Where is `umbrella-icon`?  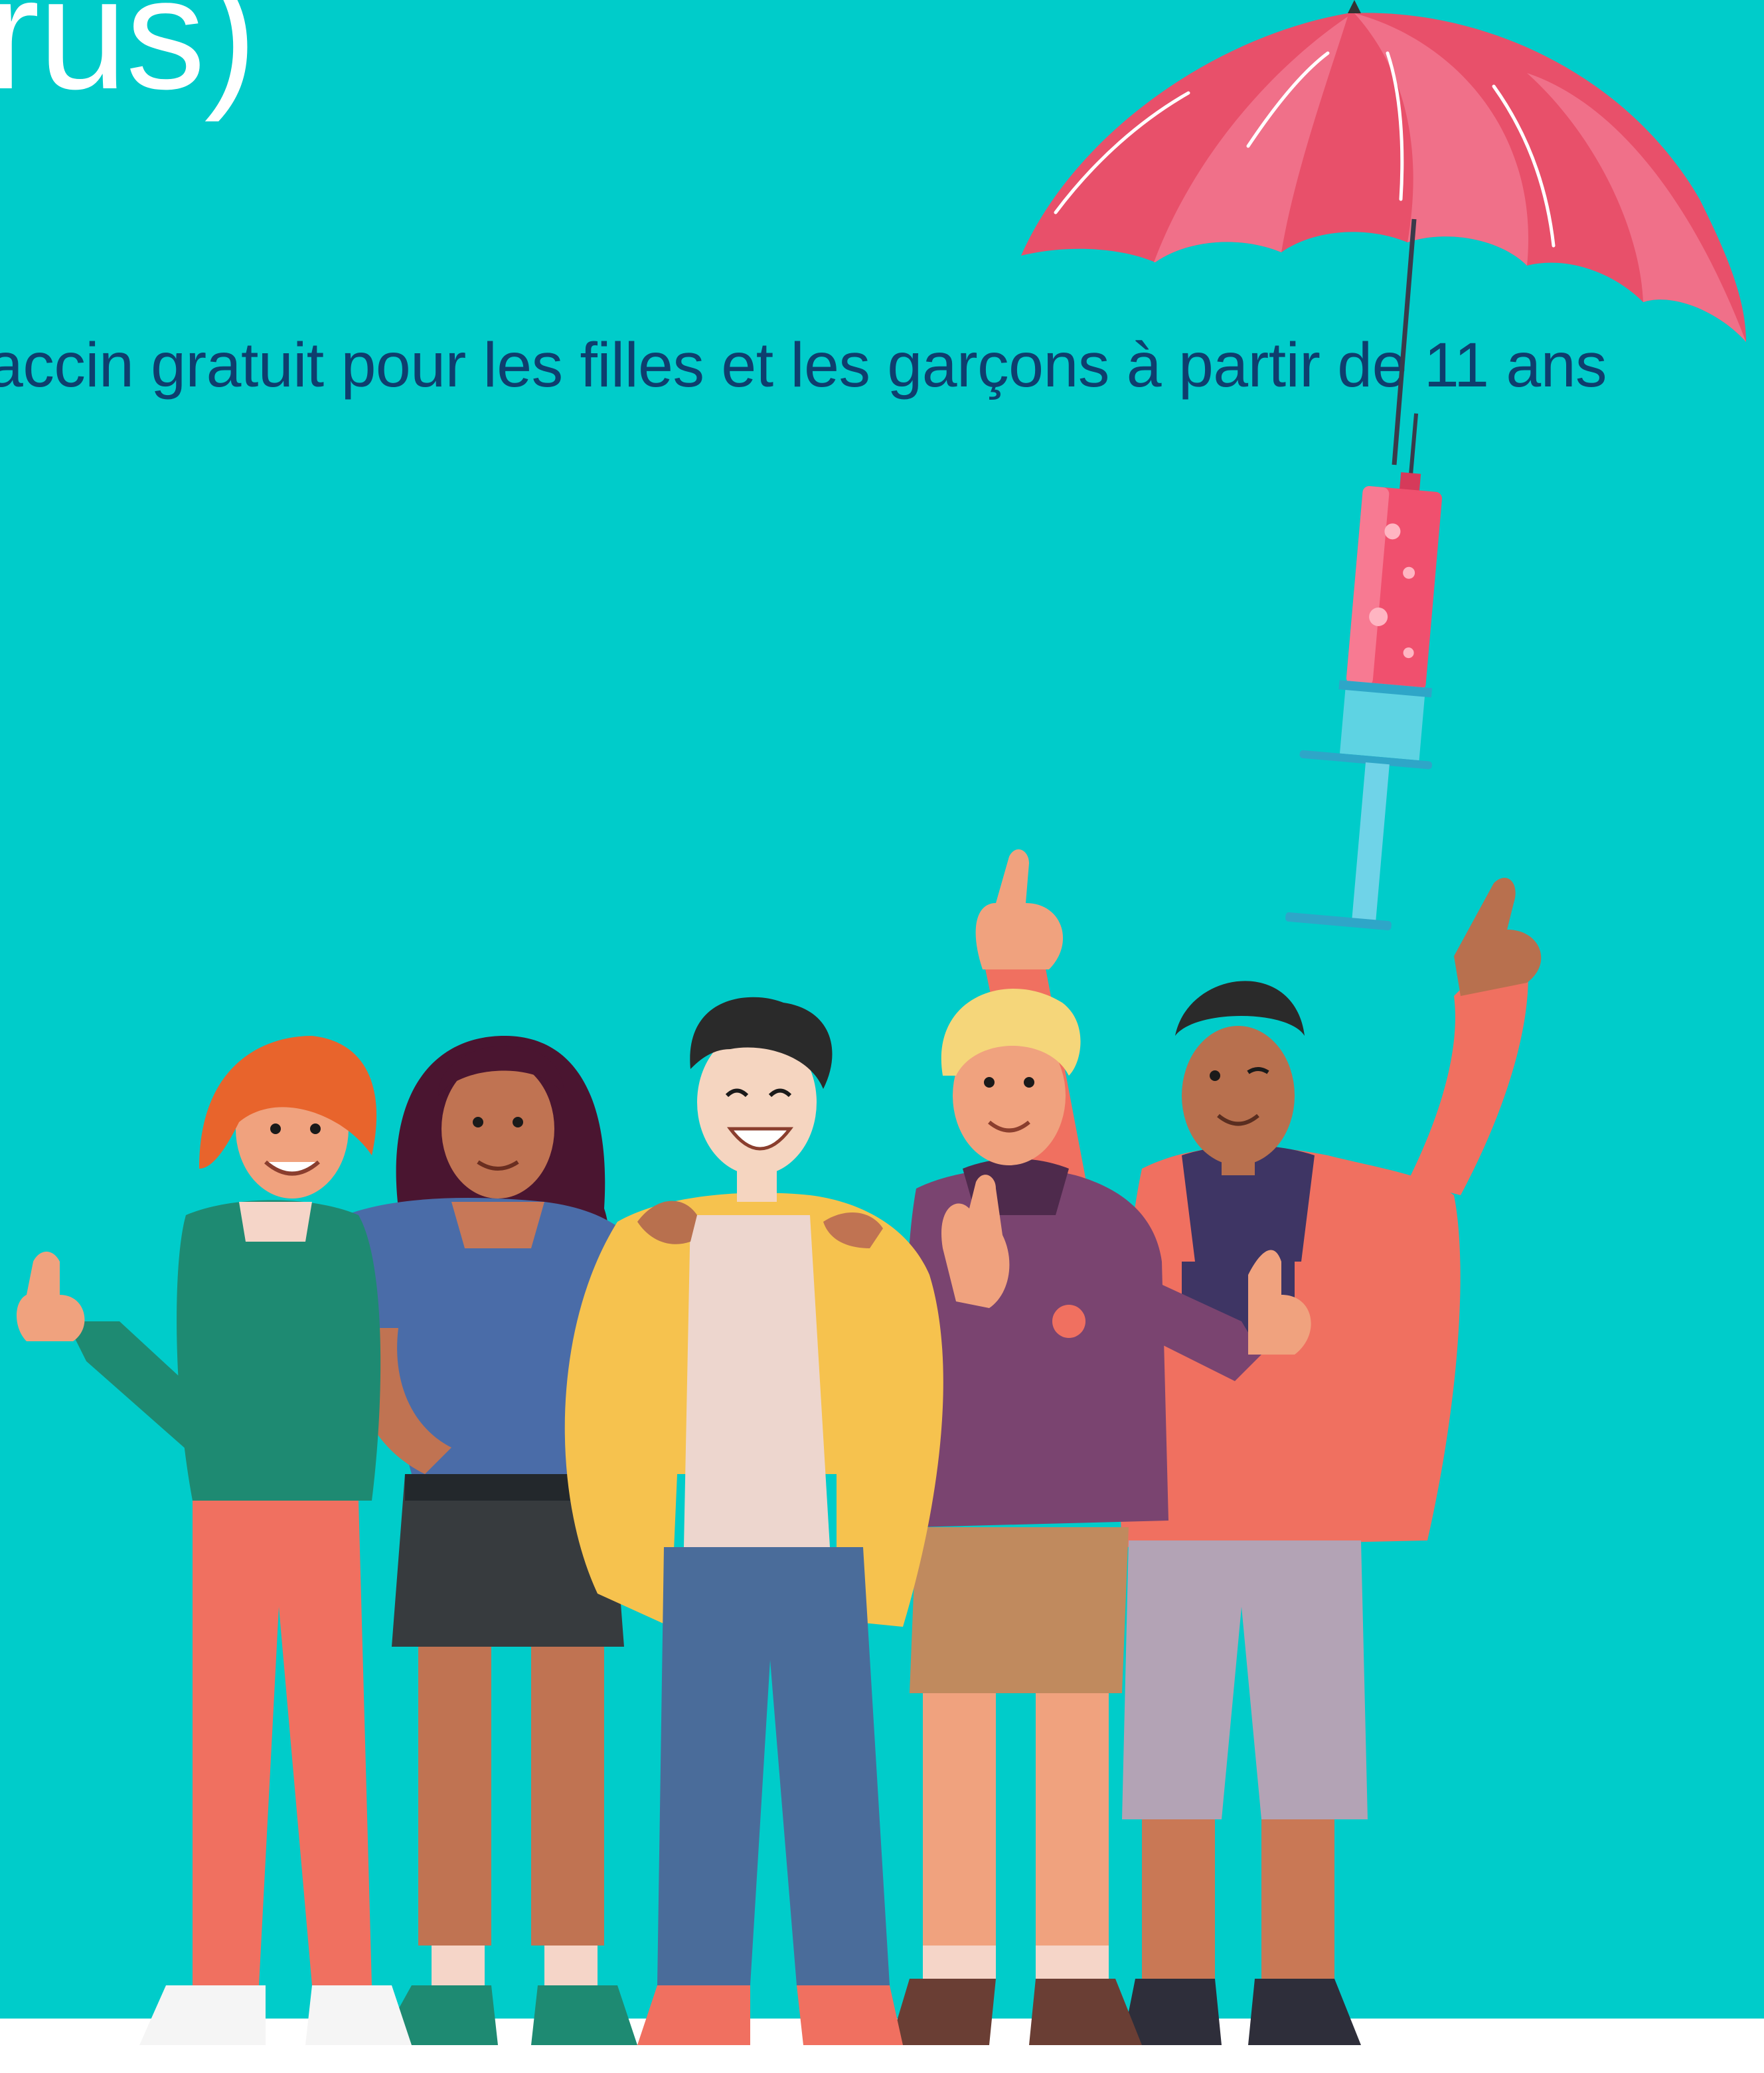 umbrella-icon is located at coordinates (1383, 233).